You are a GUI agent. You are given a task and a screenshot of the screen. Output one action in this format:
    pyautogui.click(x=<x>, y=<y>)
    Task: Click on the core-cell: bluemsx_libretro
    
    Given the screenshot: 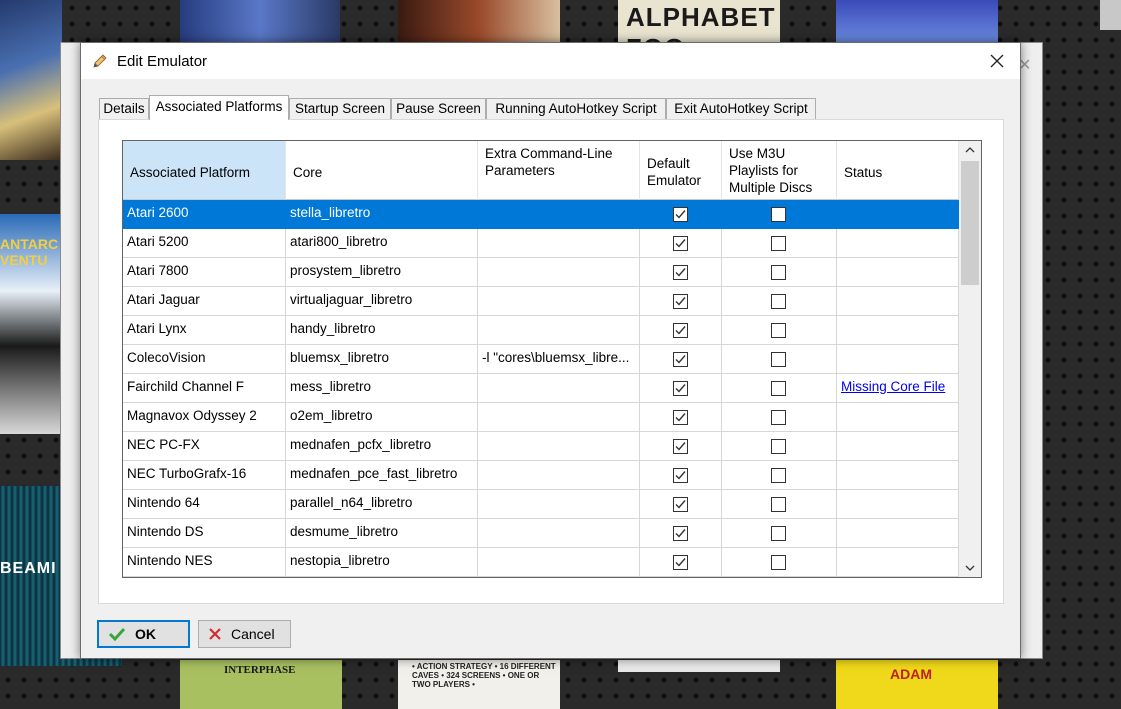 What is the action you would take?
    pyautogui.click(x=382, y=359)
    